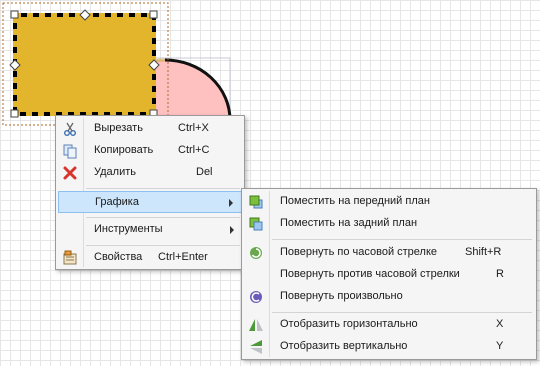 The image size is (540, 366). I want to click on properties-icon, so click(70, 257).